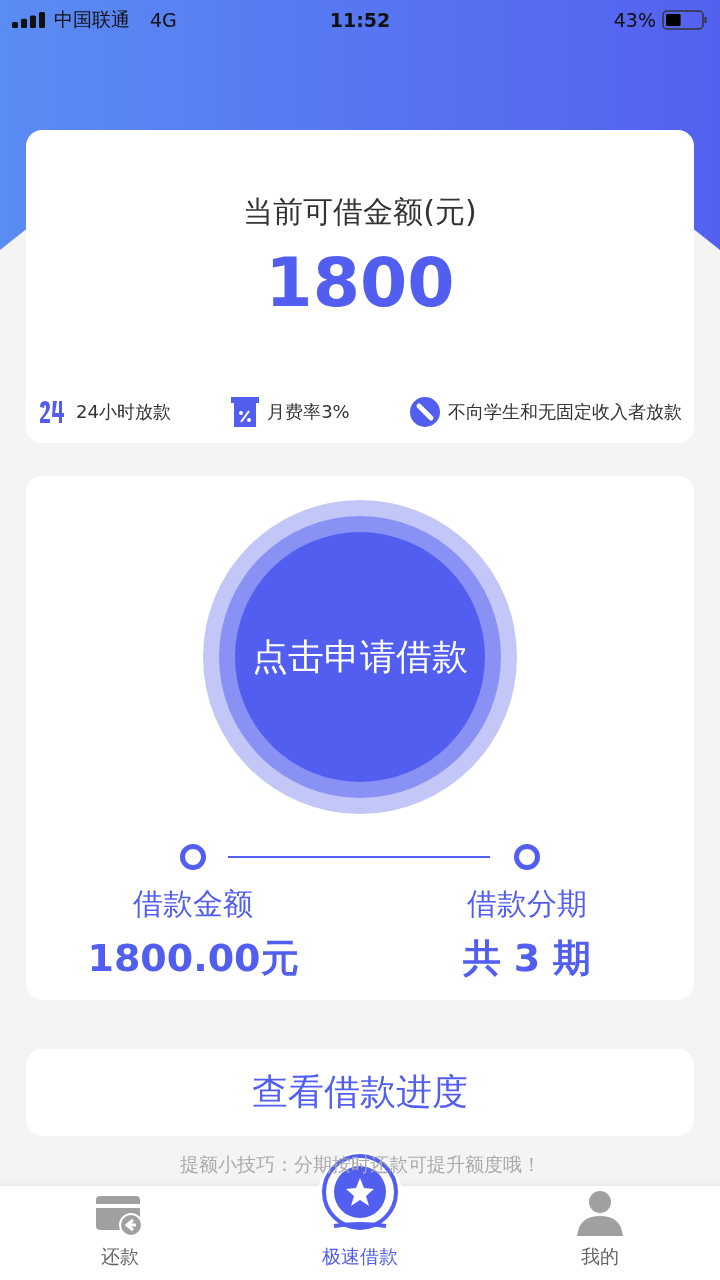 This screenshot has width=720, height=1280. I want to click on progress-button: 查看借款进度, so click(360, 1092).